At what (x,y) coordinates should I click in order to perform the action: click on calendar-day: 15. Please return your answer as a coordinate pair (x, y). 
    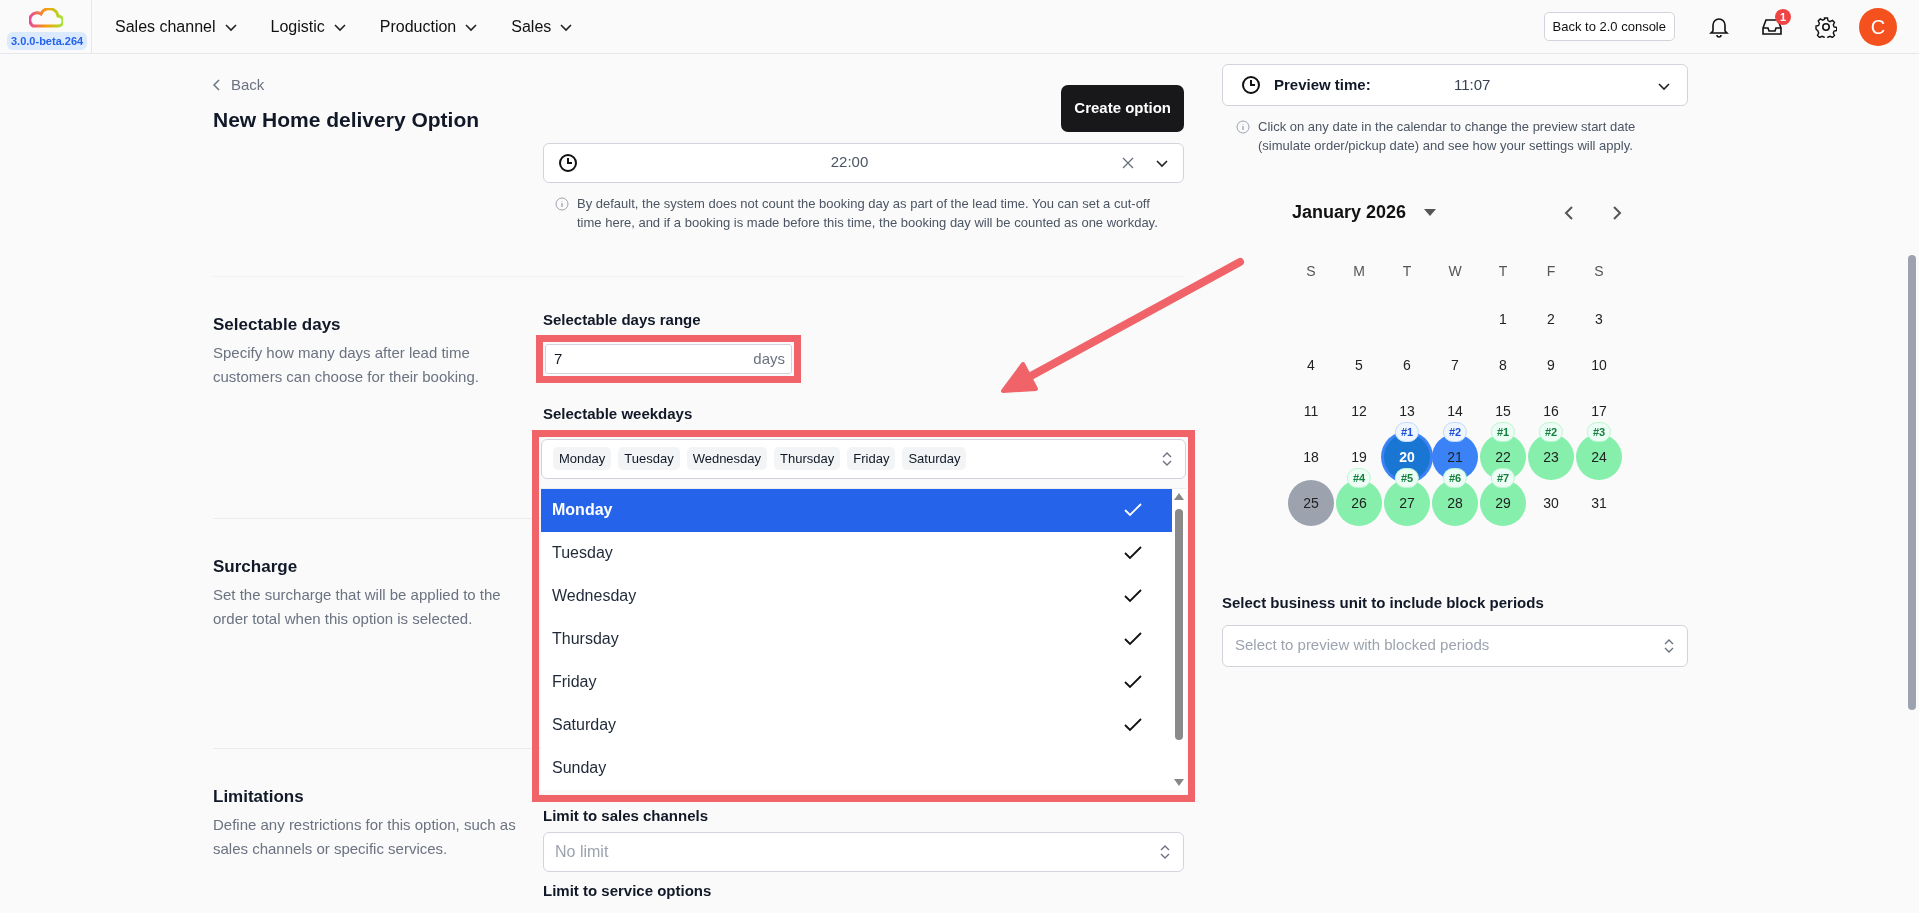
    Looking at the image, I should click on (1503, 411).